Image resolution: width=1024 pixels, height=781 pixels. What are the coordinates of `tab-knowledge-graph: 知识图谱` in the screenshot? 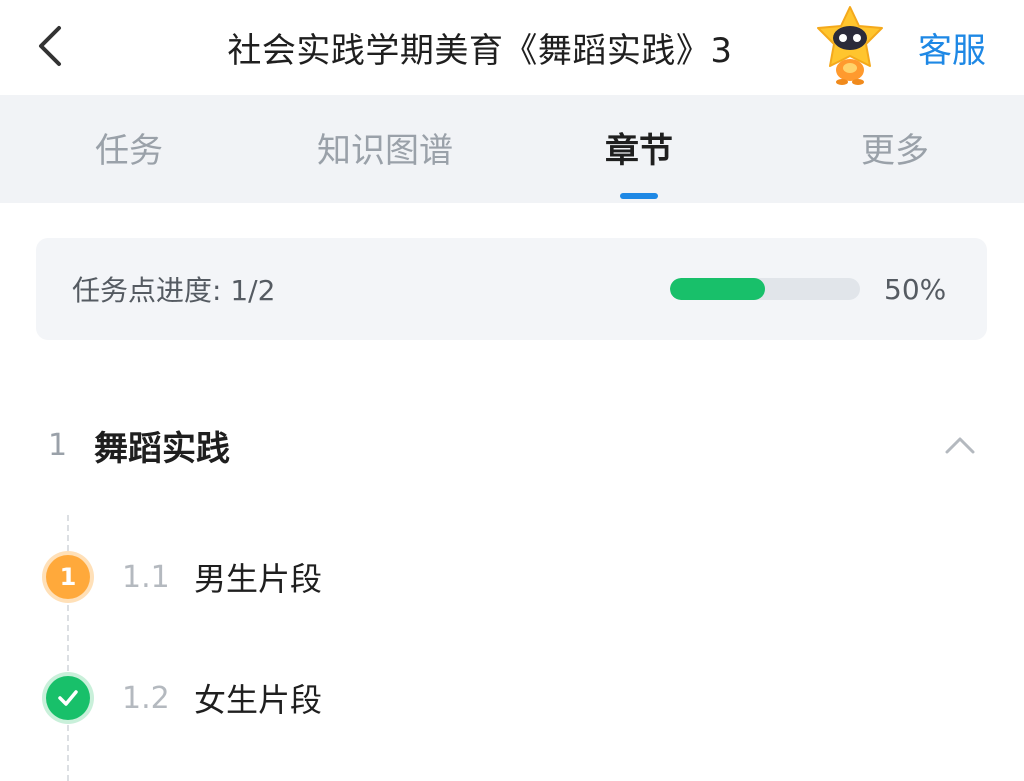 It's located at (385, 147).